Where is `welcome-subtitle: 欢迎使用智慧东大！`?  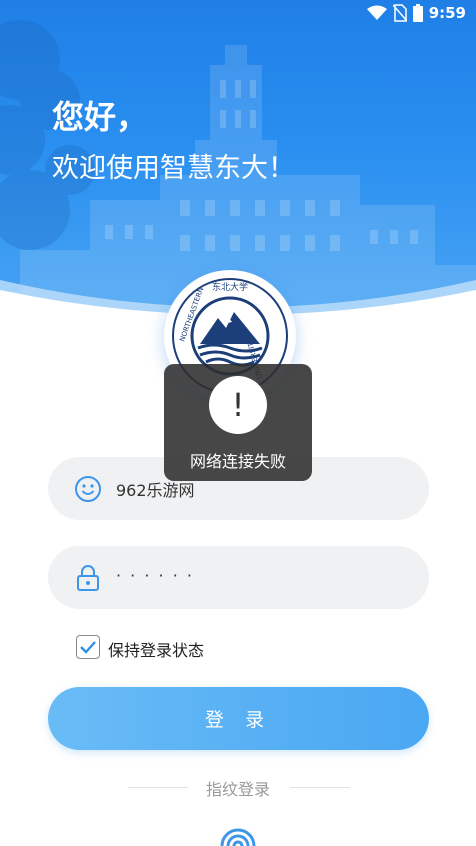 welcome-subtitle: 欢迎使用智慧东大！ is located at coordinates (173, 168).